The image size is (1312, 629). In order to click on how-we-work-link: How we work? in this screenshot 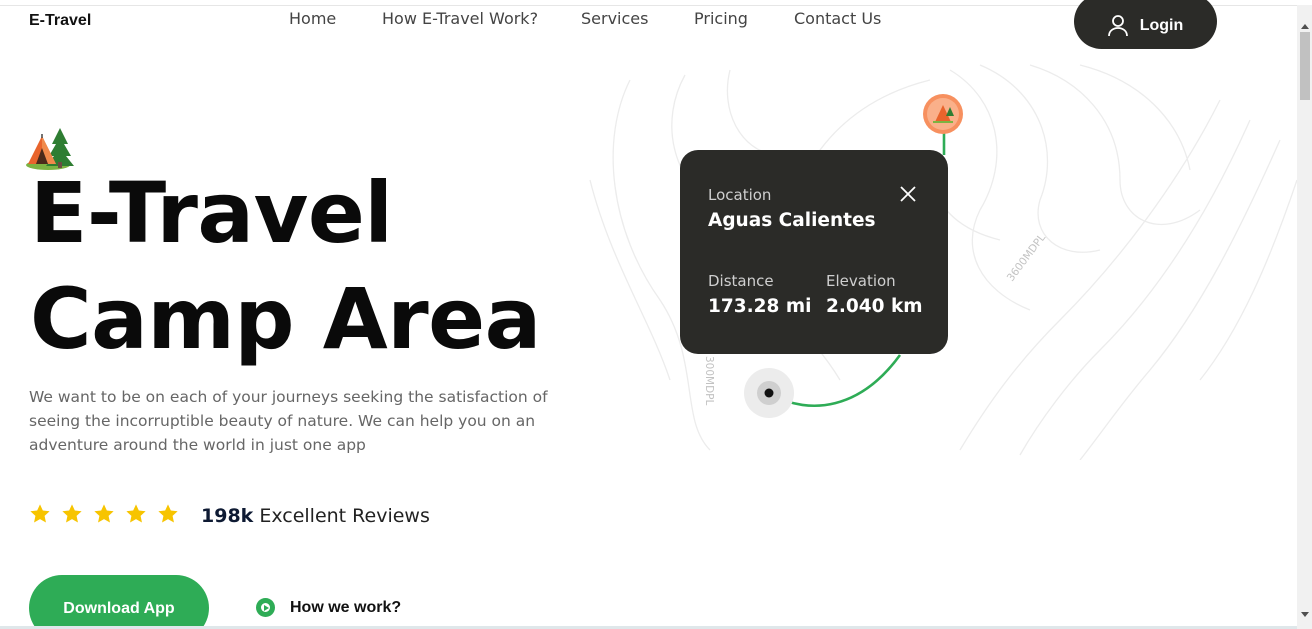, I will do `click(328, 607)`.